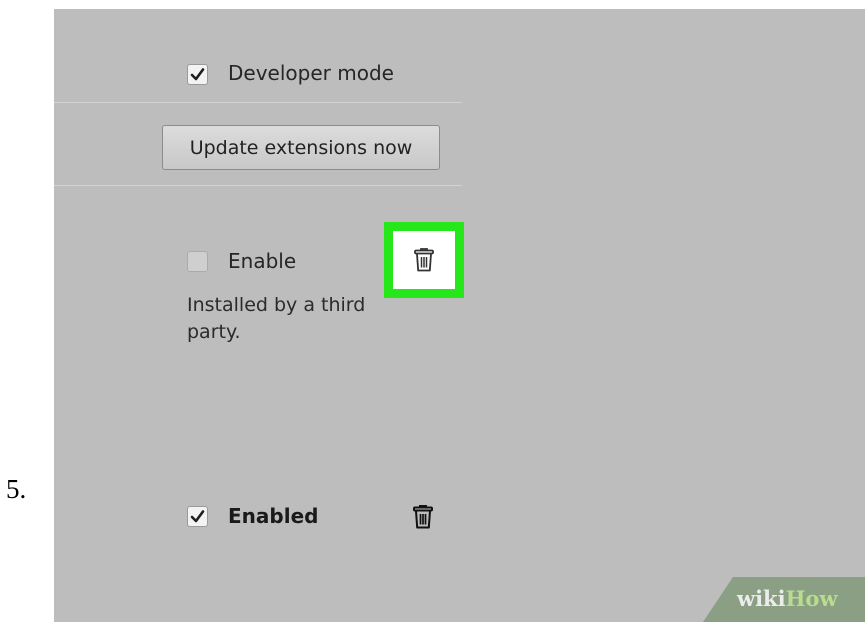  What do you see at coordinates (16, 489) in the screenshot?
I see `step-number: 5.` at bounding box center [16, 489].